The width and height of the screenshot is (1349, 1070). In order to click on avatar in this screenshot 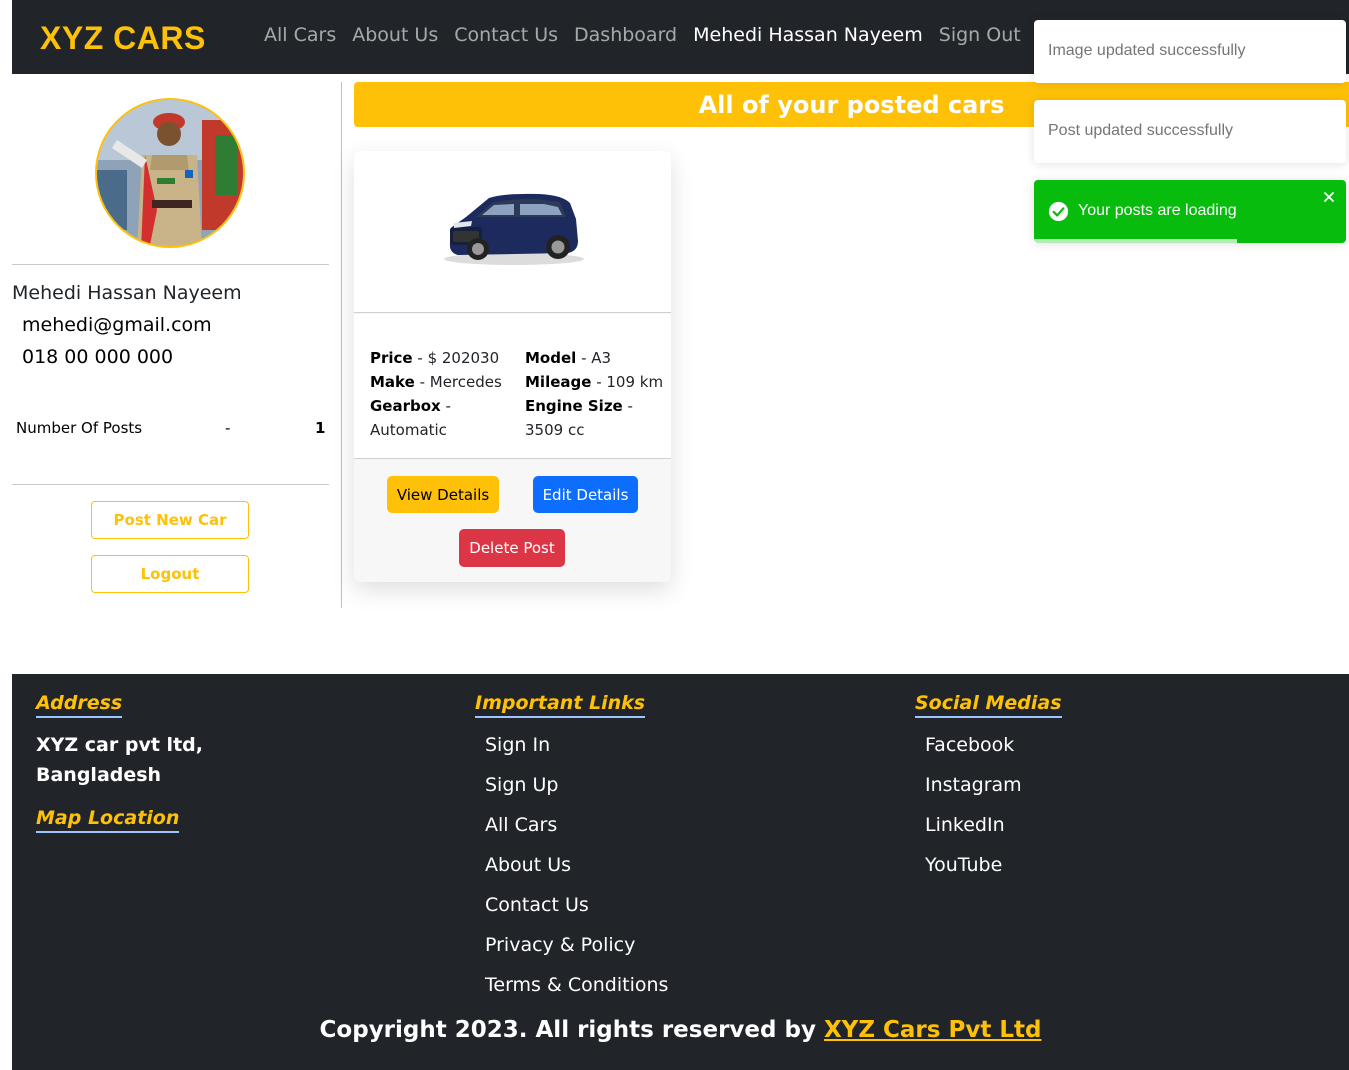, I will do `click(170, 173)`.